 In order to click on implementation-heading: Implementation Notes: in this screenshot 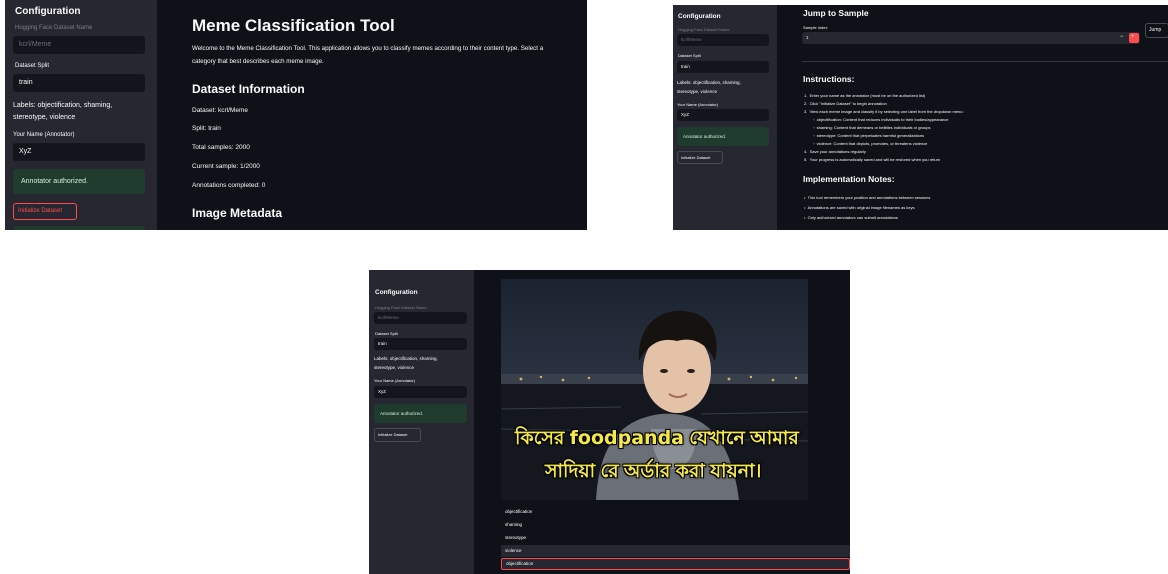, I will do `click(849, 179)`.